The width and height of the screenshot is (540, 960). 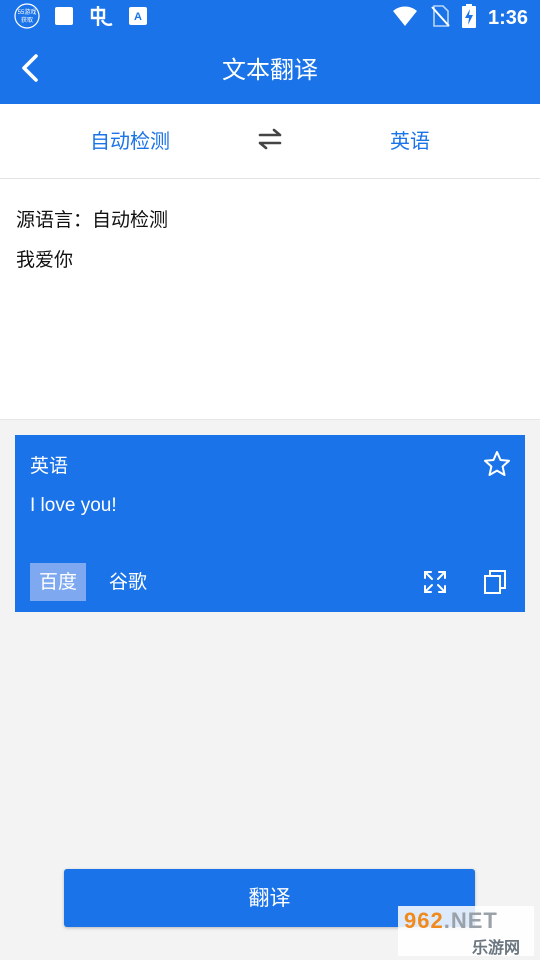 I want to click on chevron-left-icon, so click(x=30, y=70).